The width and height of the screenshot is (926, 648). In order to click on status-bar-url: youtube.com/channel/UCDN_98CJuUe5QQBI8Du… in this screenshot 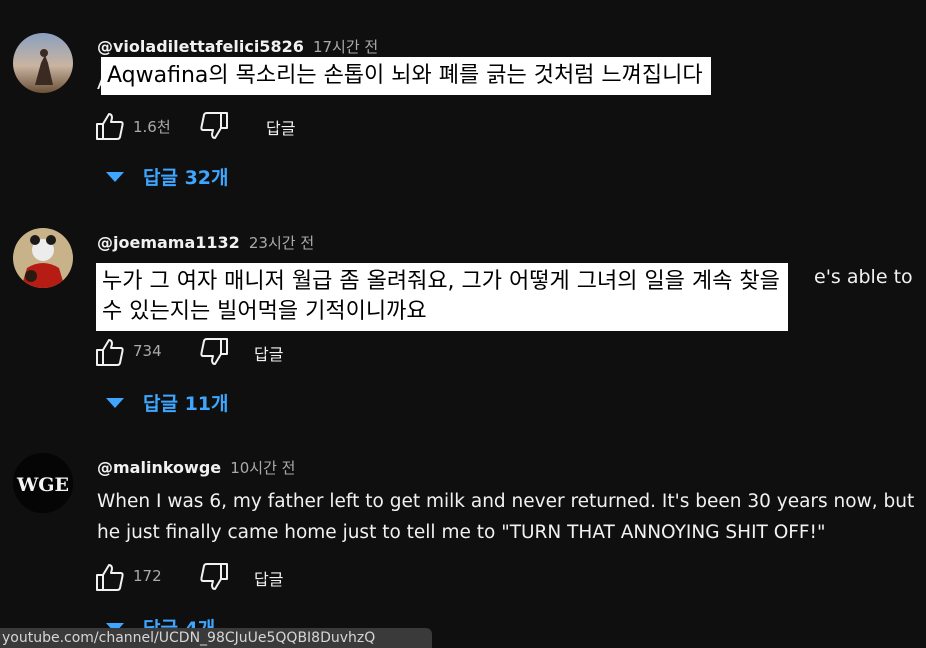, I will do `click(216, 638)`.